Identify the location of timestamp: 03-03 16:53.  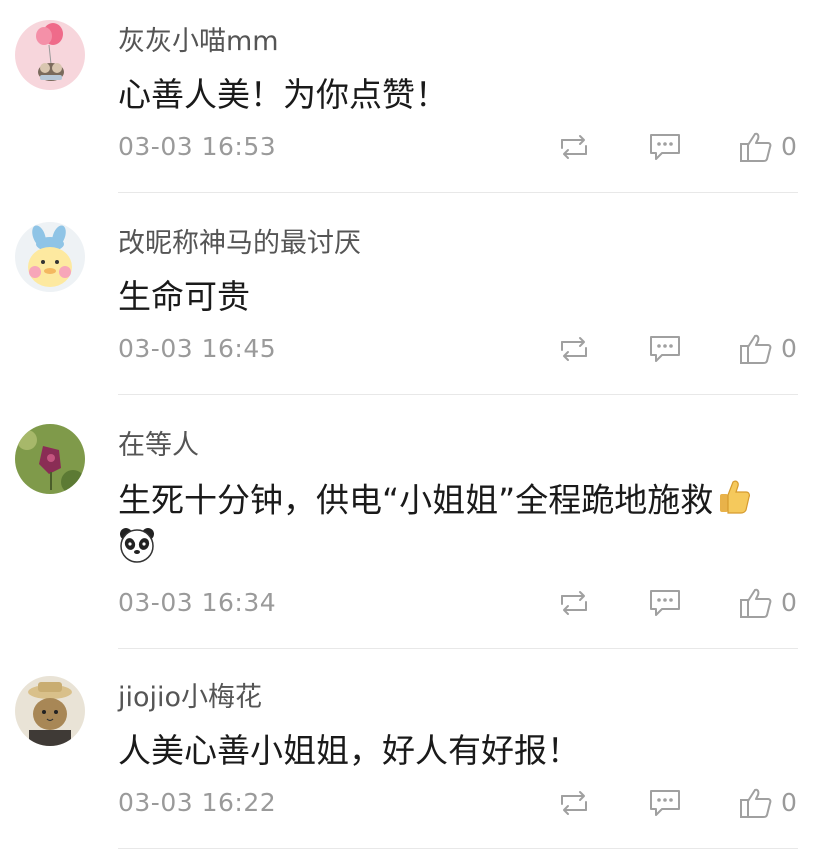
(197, 146).